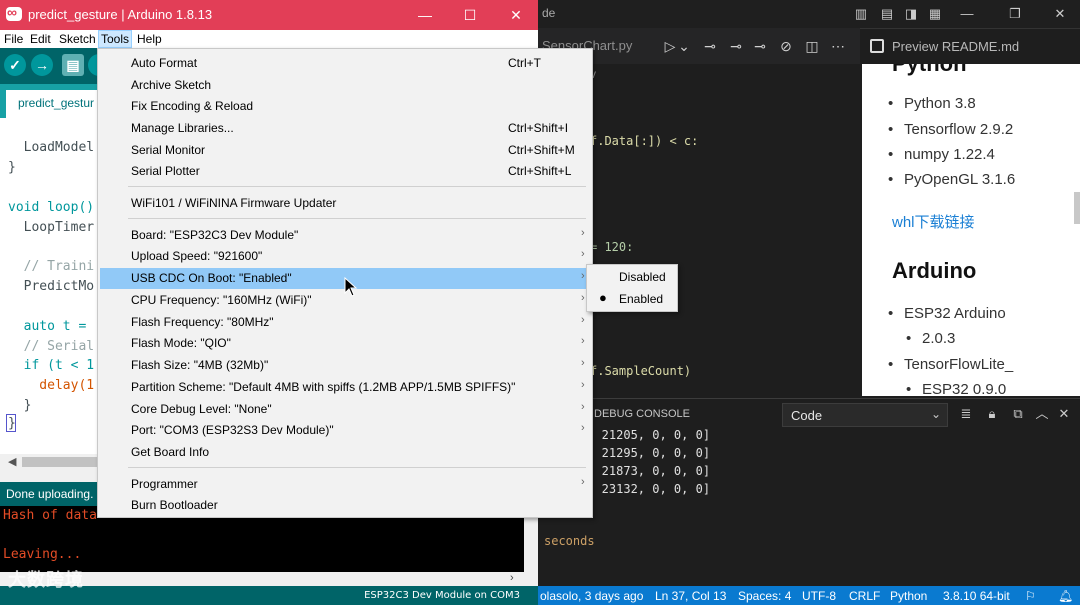 Image resolution: width=1080 pixels, height=605 pixels. What do you see at coordinates (345, 409) in the screenshot?
I see `menu-item-core-debug-level: Core Debug Level: "None" ›` at bounding box center [345, 409].